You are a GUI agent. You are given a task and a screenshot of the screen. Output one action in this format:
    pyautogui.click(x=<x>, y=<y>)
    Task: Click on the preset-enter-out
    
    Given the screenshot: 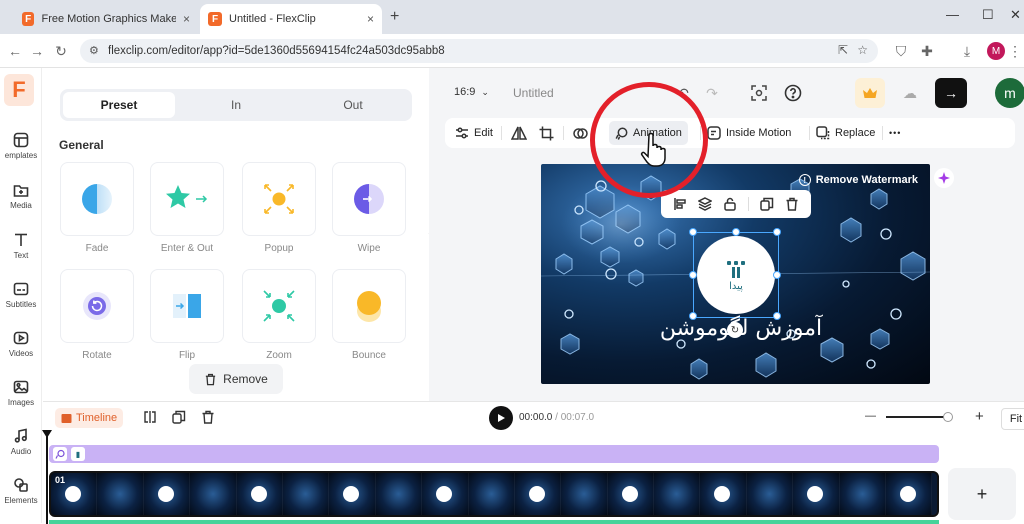 What is the action you would take?
    pyautogui.click(x=187, y=199)
    